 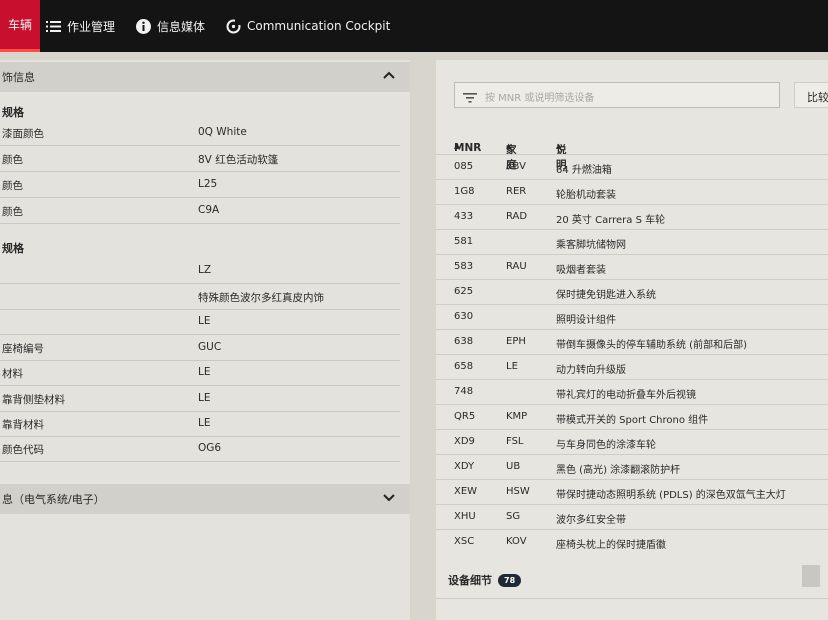 What do you see at coordinates (586, 320) in the screenshot?
I see `cell-description: 照明设计组件` at bounding box center [586, 320].